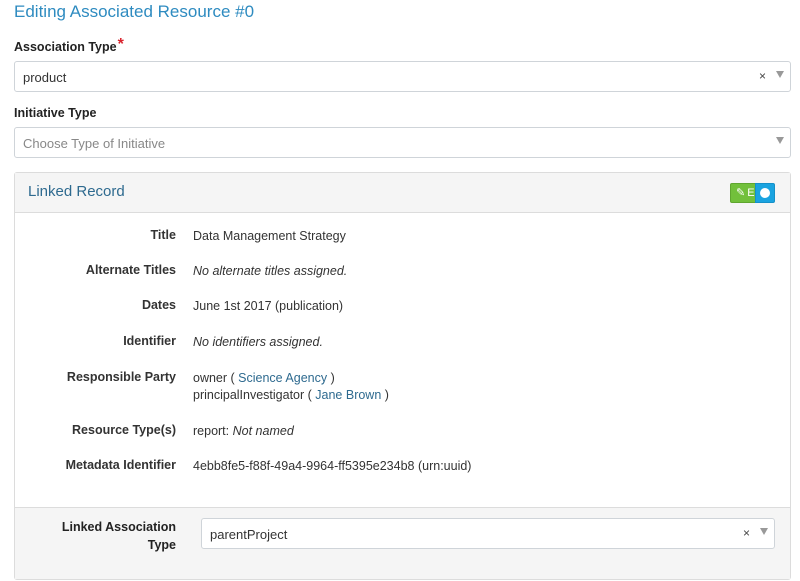  I want to click on detail-label: Identifier, so click(149, 341).